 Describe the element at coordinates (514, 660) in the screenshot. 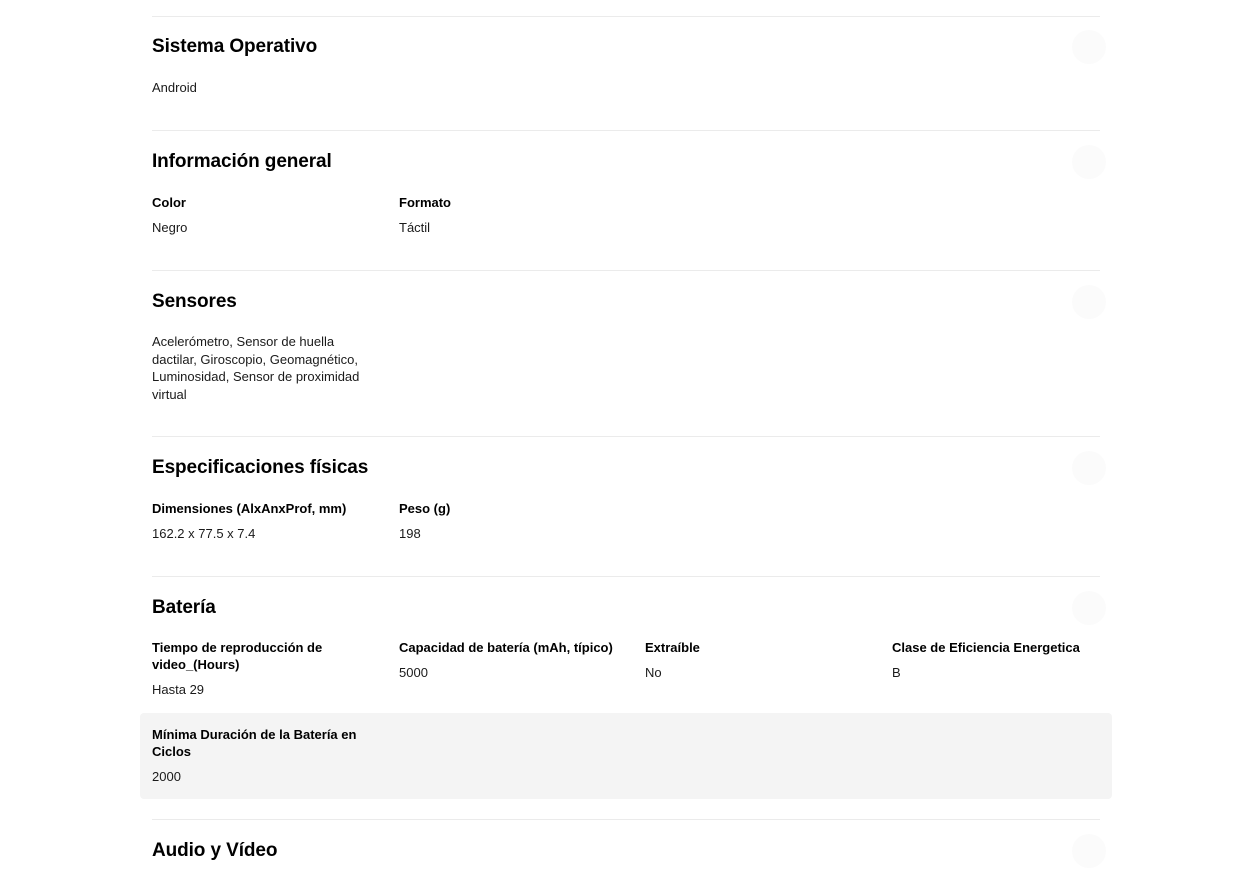

I see `spec-battery-capacity: Capacidad de batería (mAh, típico) 5000` at that location.